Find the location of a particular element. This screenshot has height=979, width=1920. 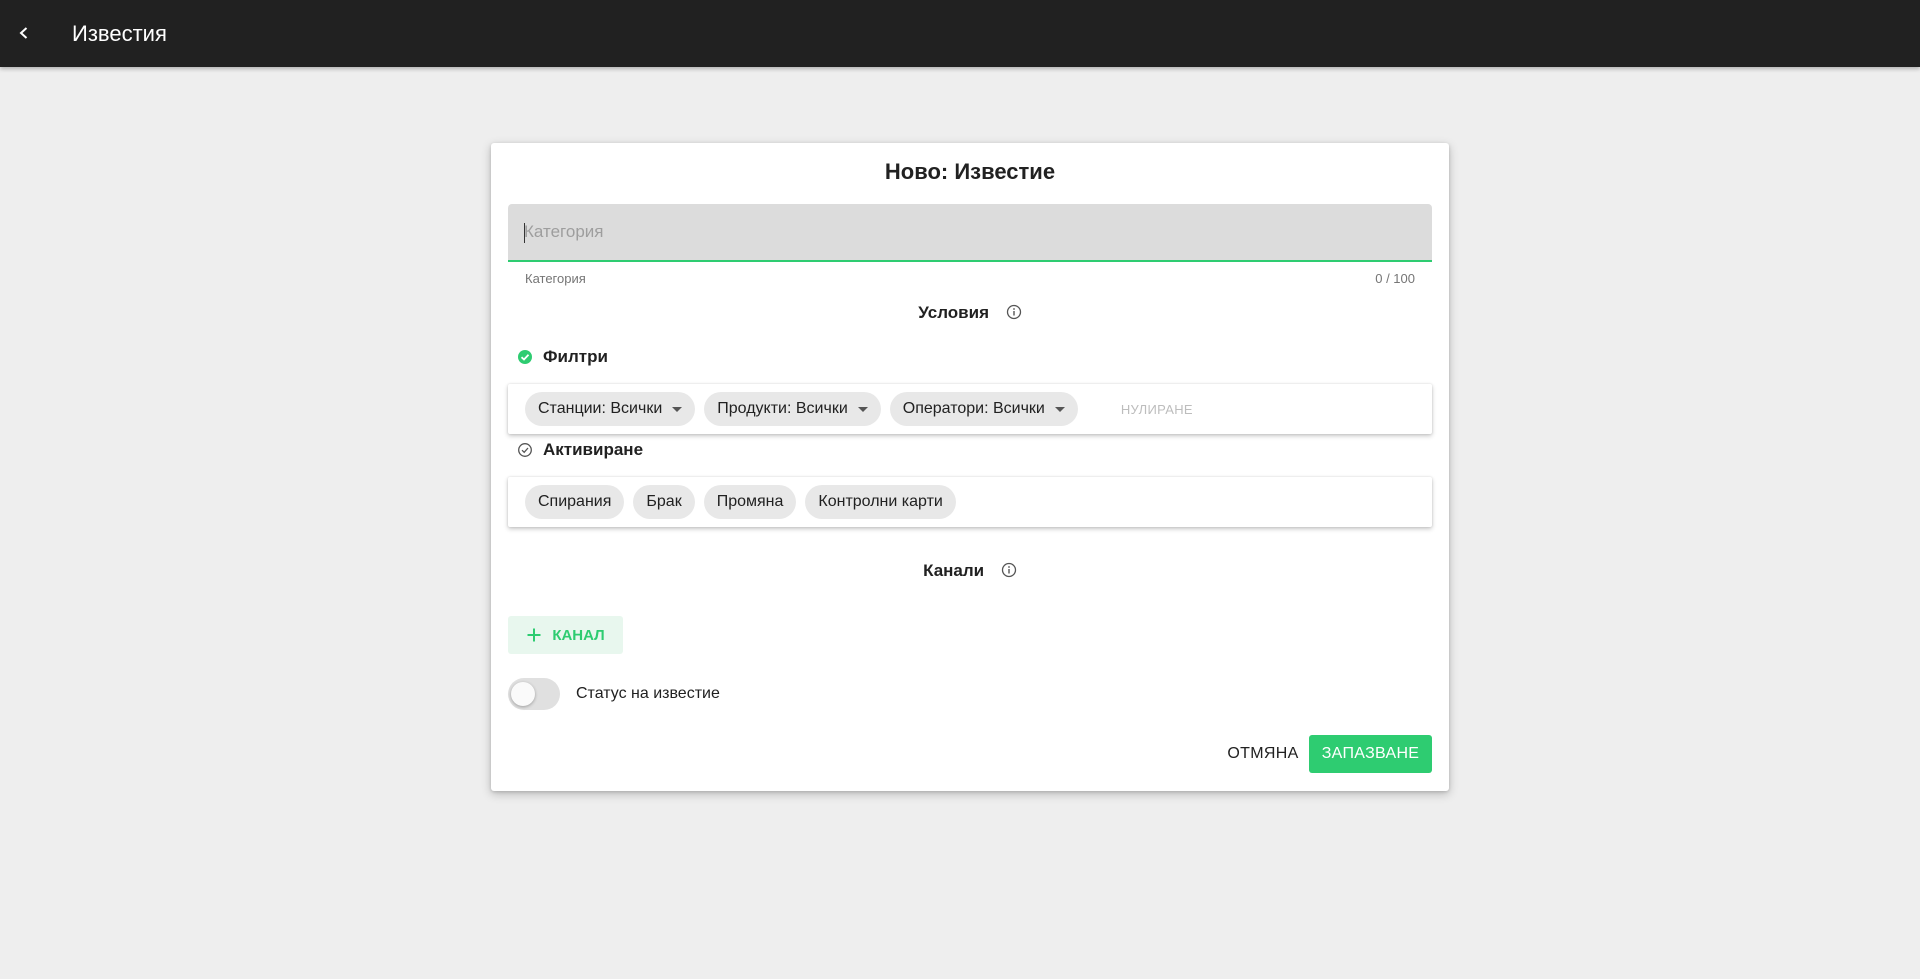

add-channel-label: КАНАЛ is located at coordinates (578, 635).